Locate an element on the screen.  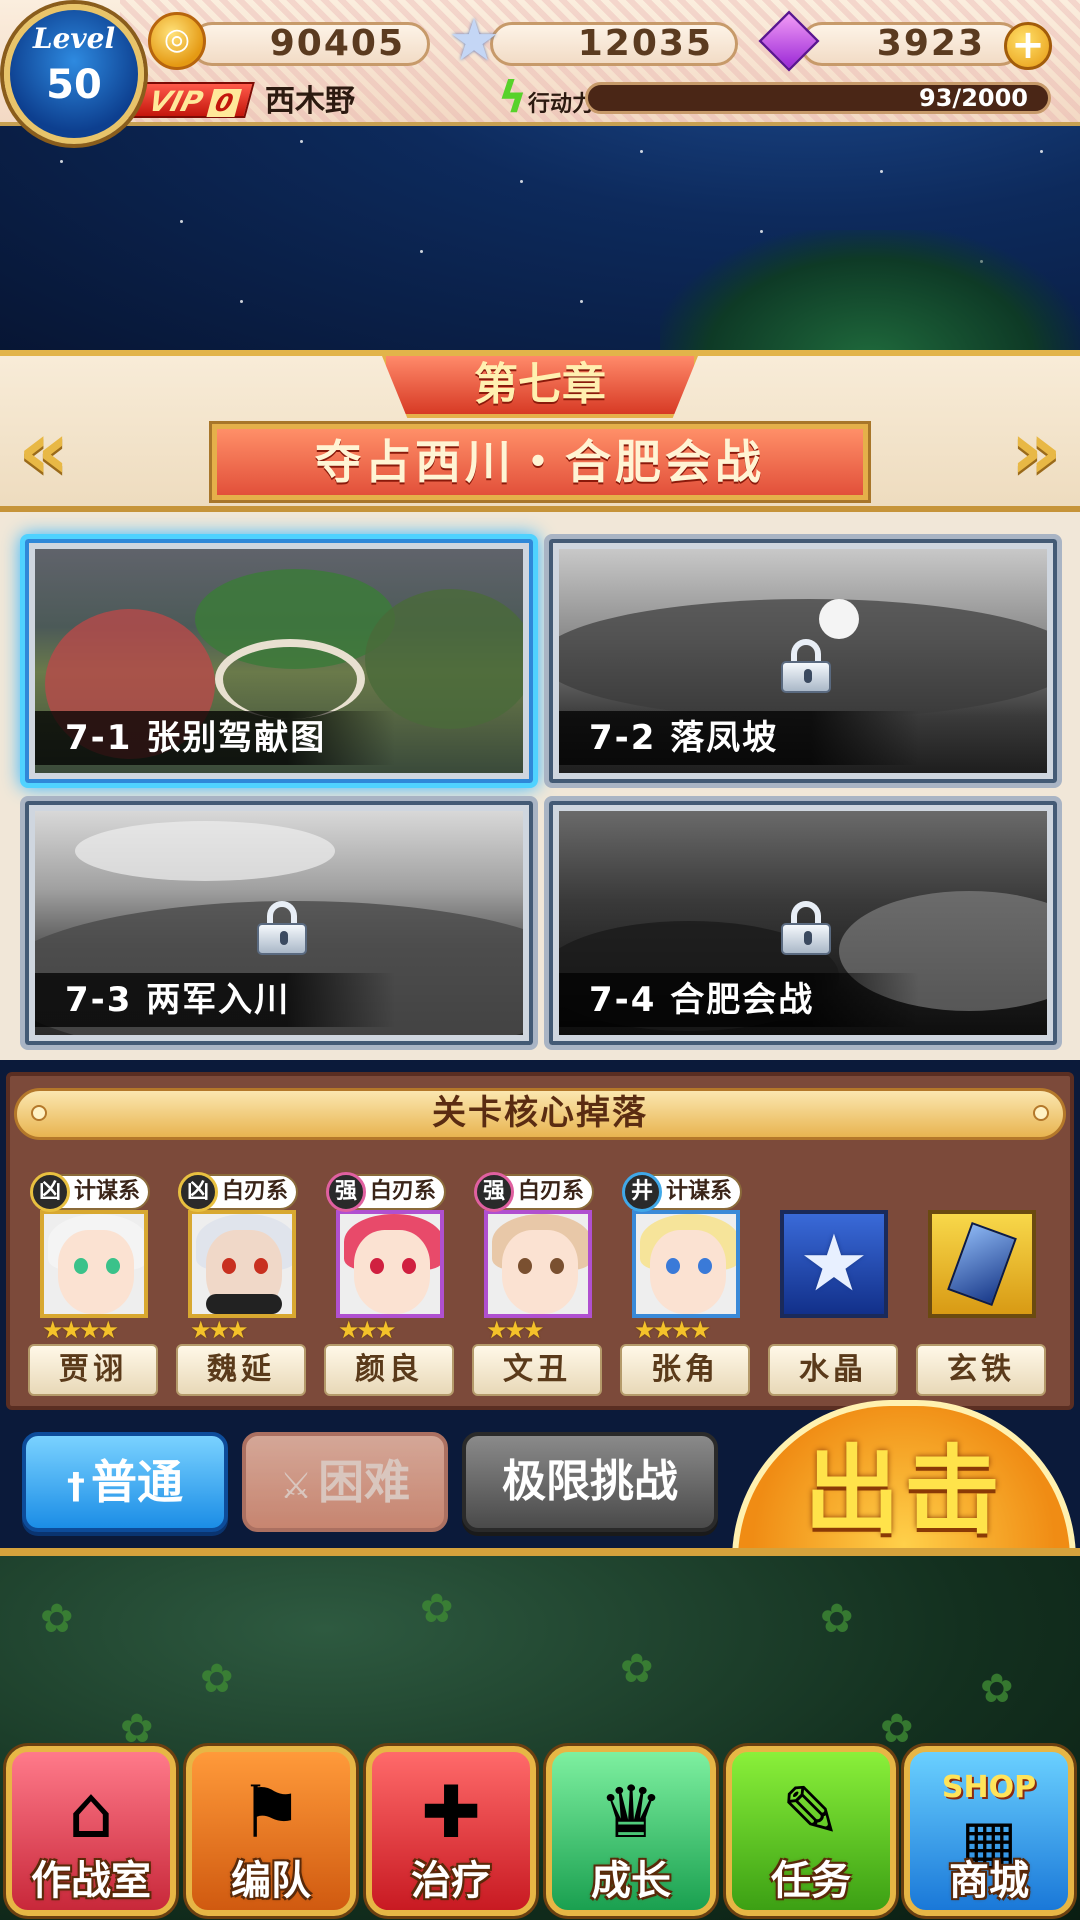
sortie-button: 出击 is located at coordinates (904, 1480).